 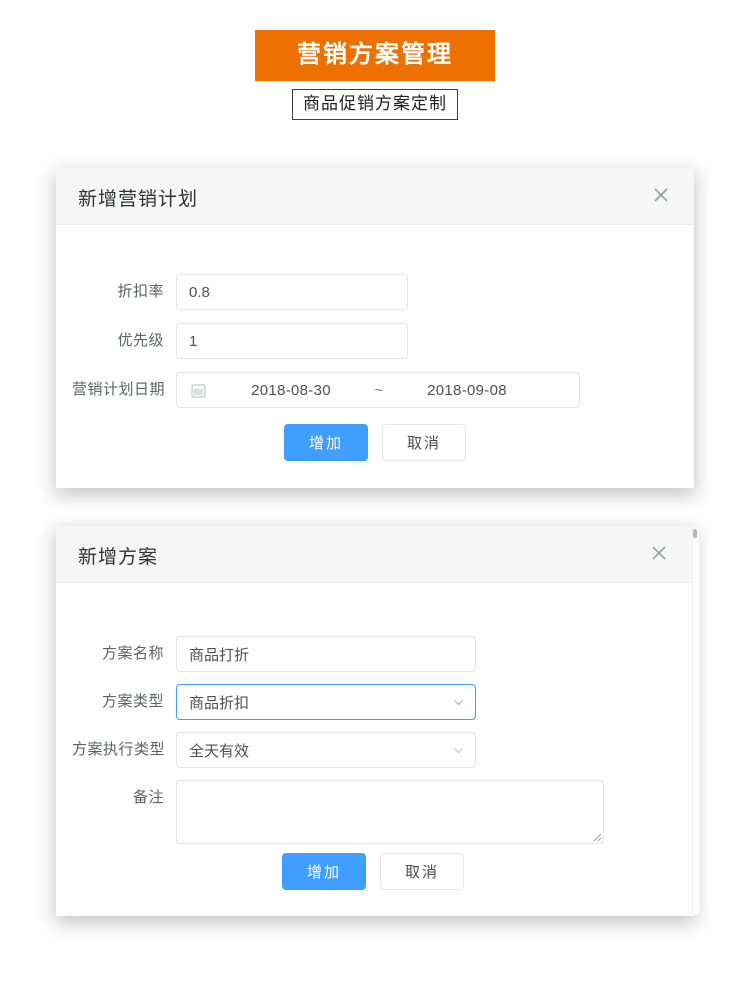 I want to click on remark-textarea, so click(x=390, y=812).